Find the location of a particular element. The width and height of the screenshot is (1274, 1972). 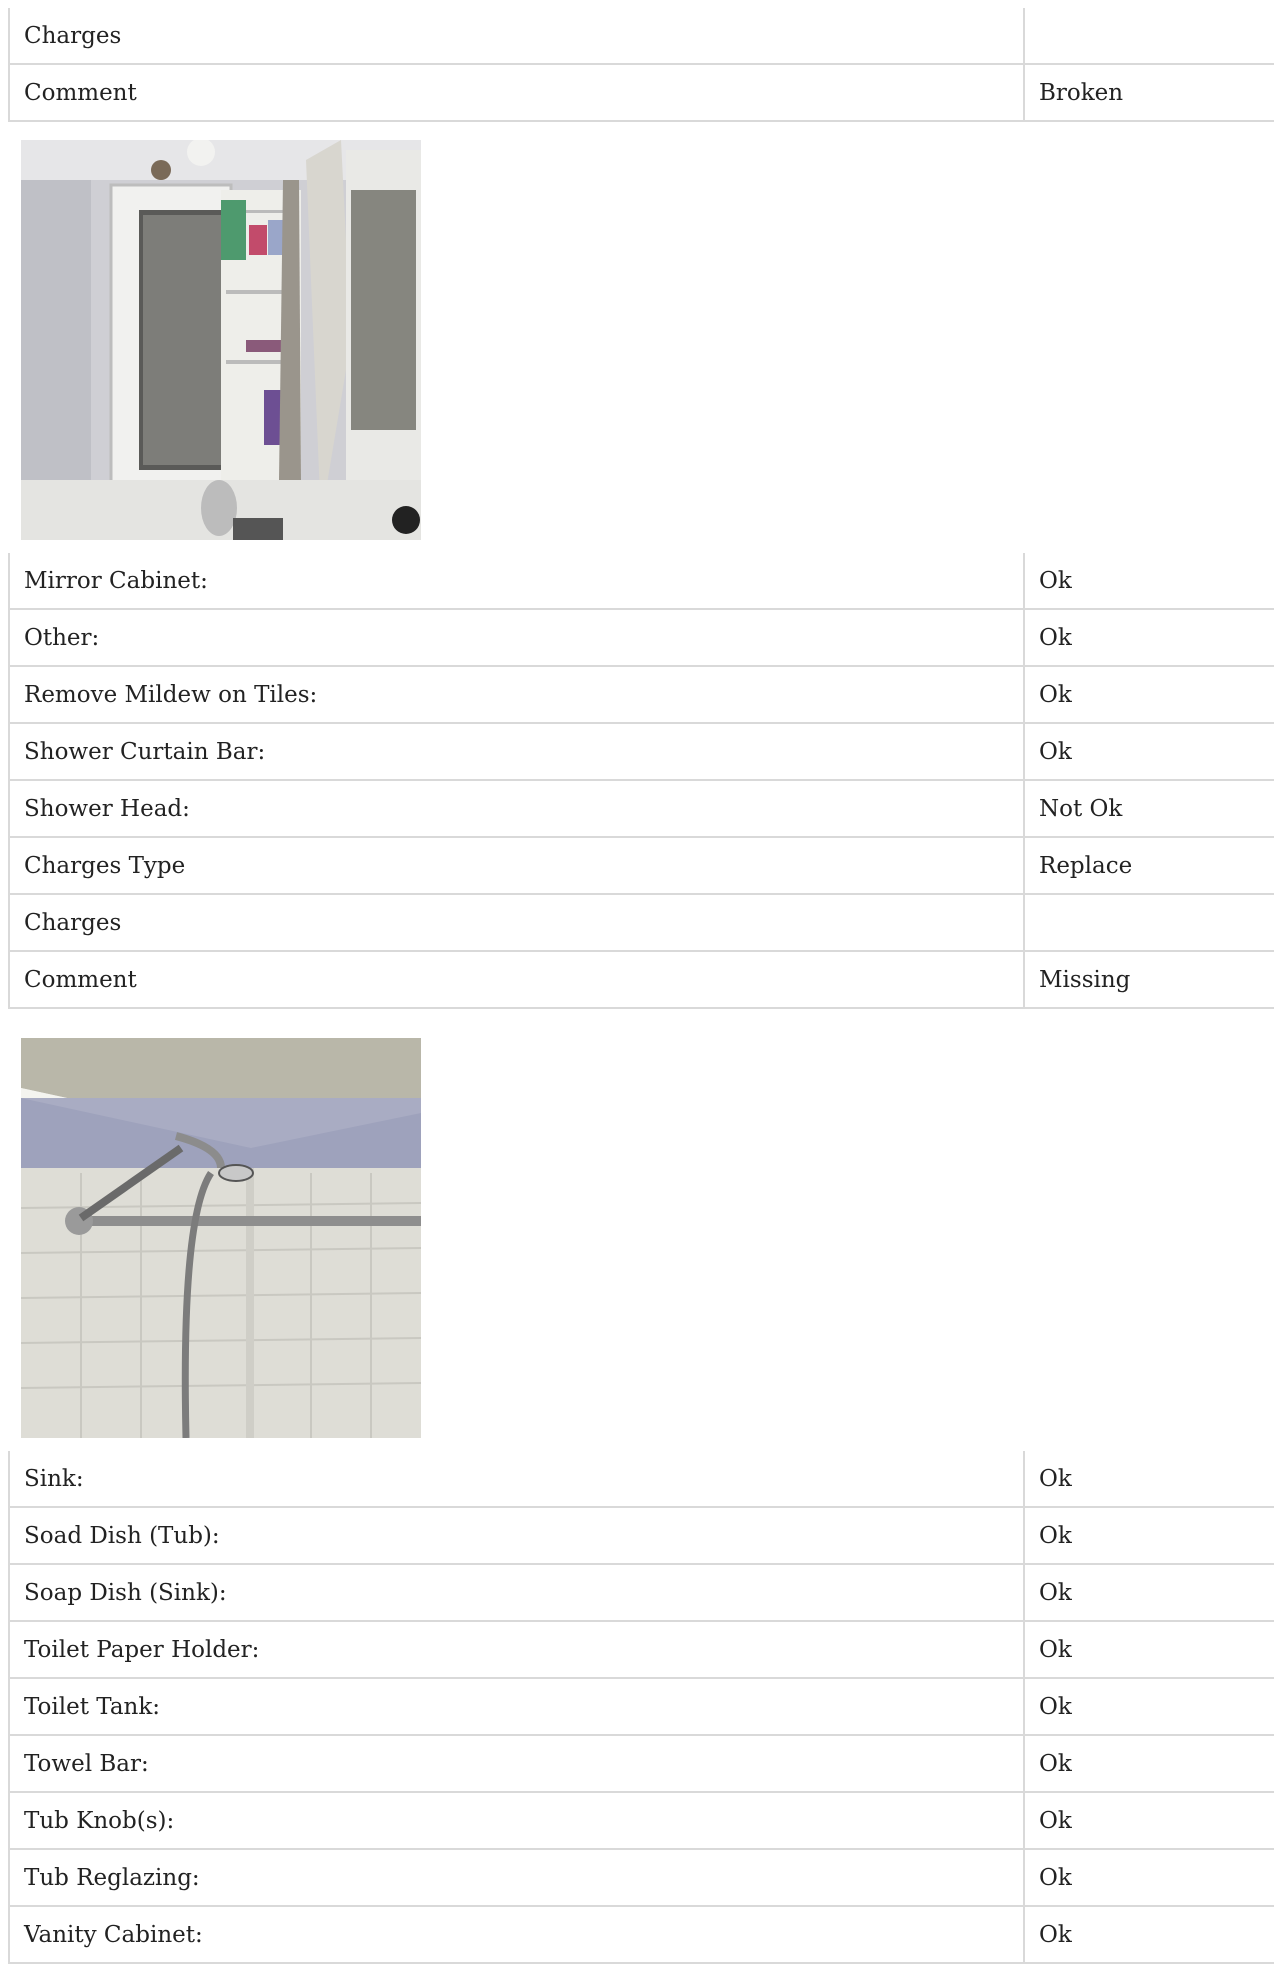

row-label: Remove Mildew on Tiles: is located at coordinates (516, 694).